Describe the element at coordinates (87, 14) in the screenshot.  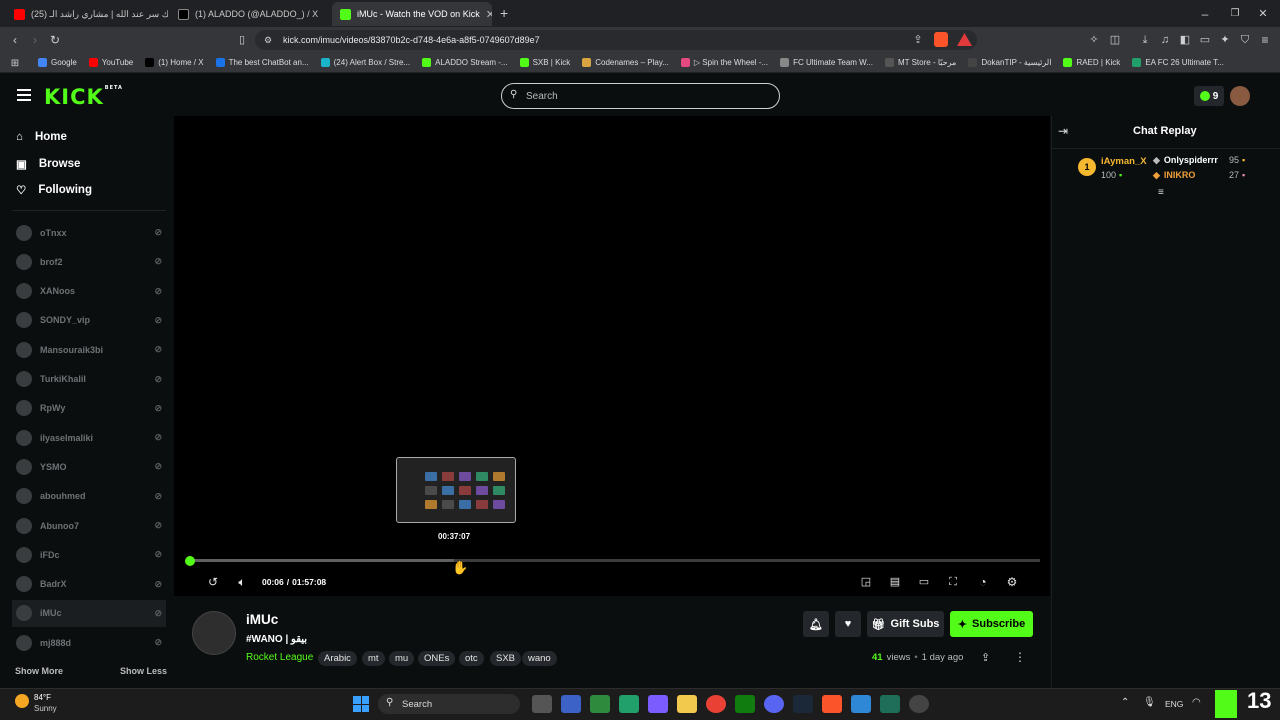
I see `browser-tab-youtube: (25) هل لك سر عند الله | مشاري راشد الـ` at that location.